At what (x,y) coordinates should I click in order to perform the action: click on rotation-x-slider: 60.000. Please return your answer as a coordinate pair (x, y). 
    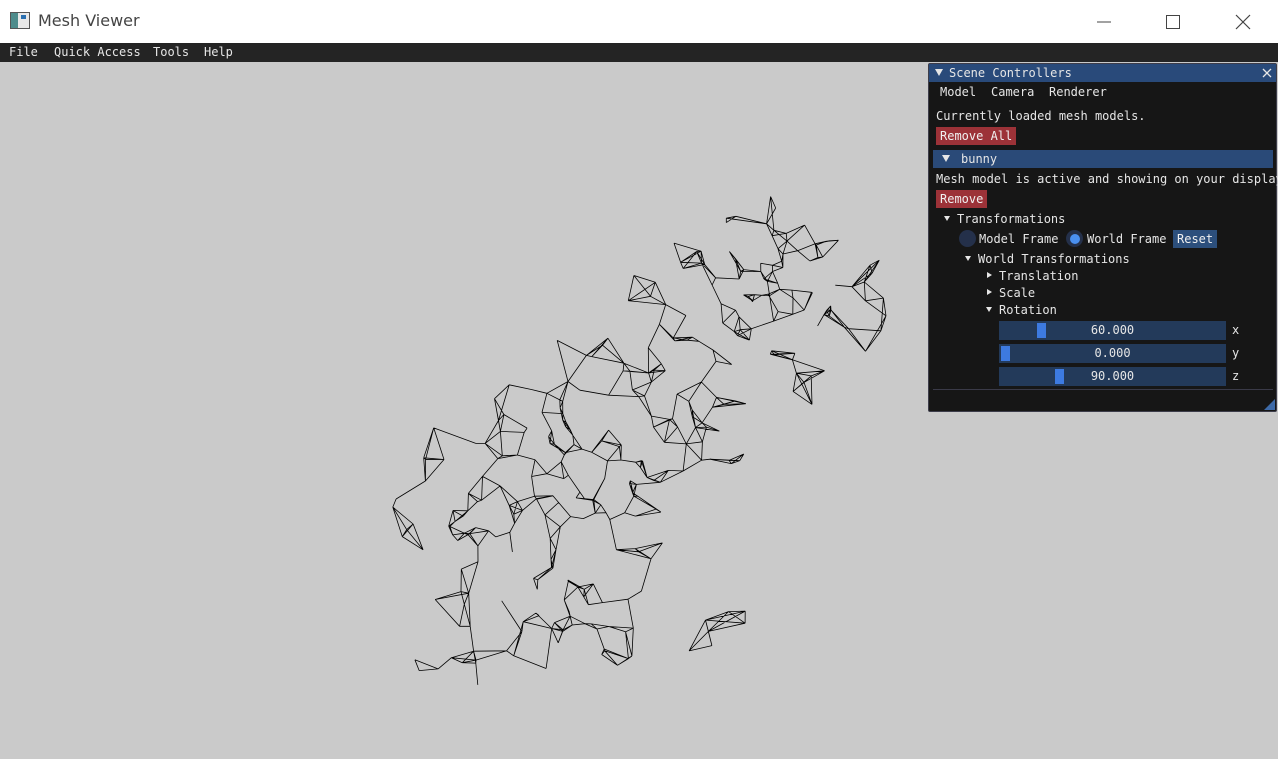
    Looking at the image, I should click on (1112, 330).